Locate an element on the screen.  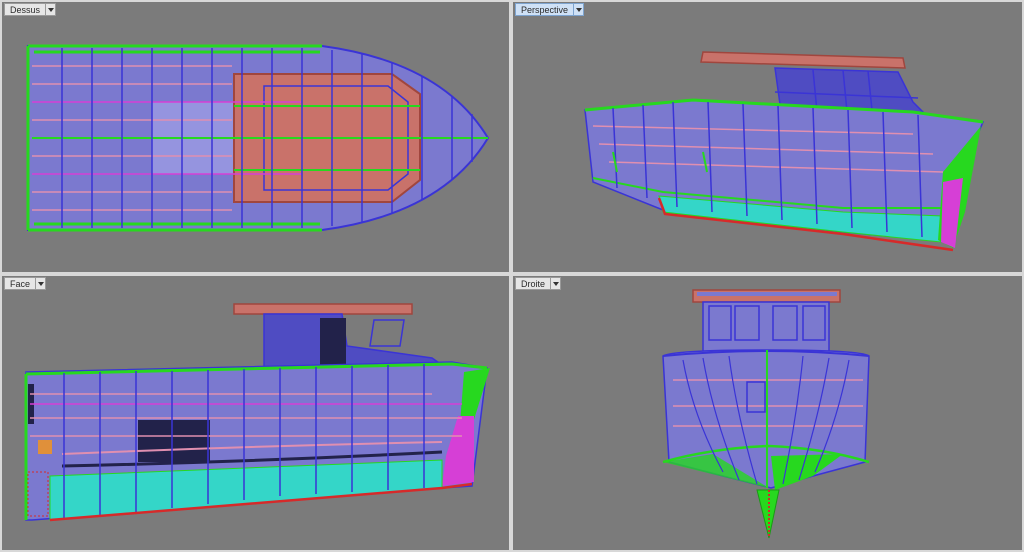
viewport-tab-right: Droite is located at coordinates (538, 283).